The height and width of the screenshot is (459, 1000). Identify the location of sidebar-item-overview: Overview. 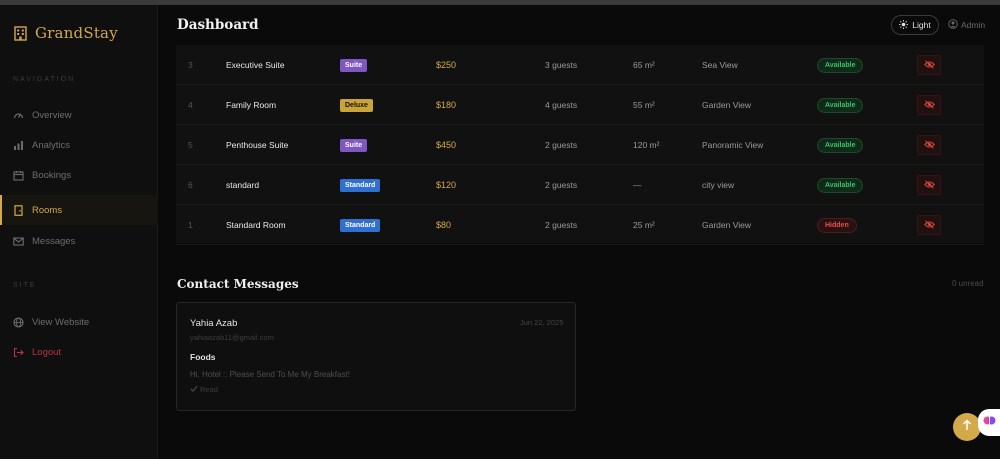
(79, 115).